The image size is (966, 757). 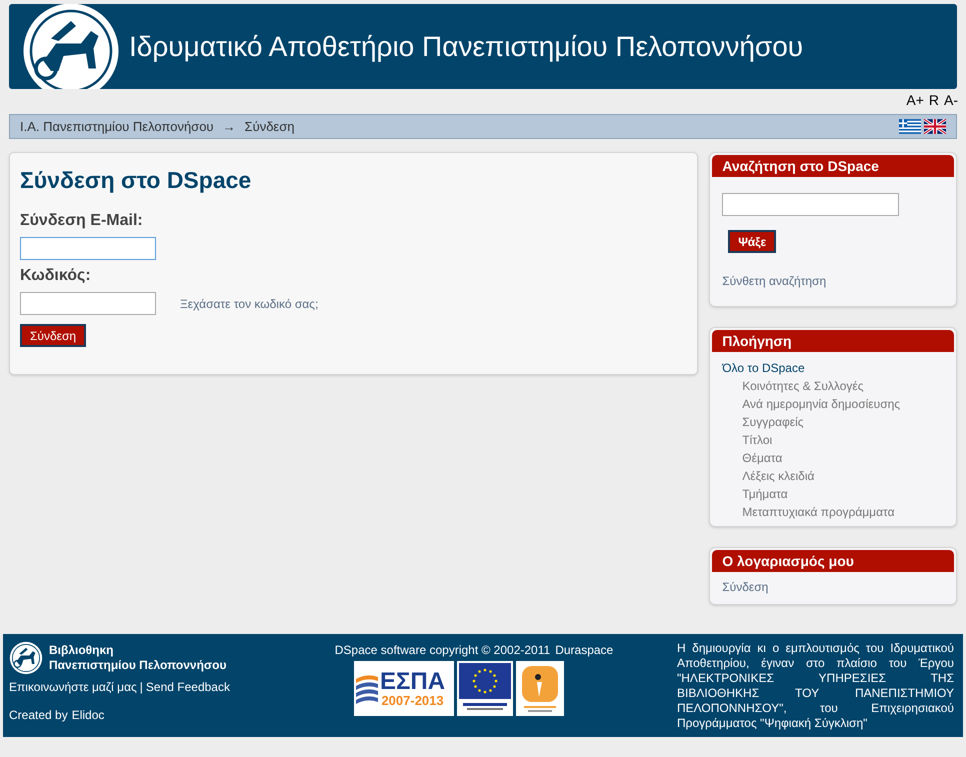 What do you see at coordinates (839, 368) in the screenshot?
I see `nav-link: Όλο το DSpace` at bounding box center [839, 368].